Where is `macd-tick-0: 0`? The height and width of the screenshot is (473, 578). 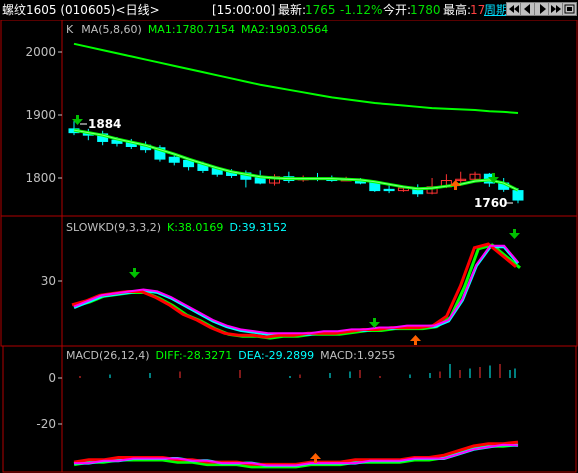
macd-tick-0: 0 is located at coordinates (52, 378).